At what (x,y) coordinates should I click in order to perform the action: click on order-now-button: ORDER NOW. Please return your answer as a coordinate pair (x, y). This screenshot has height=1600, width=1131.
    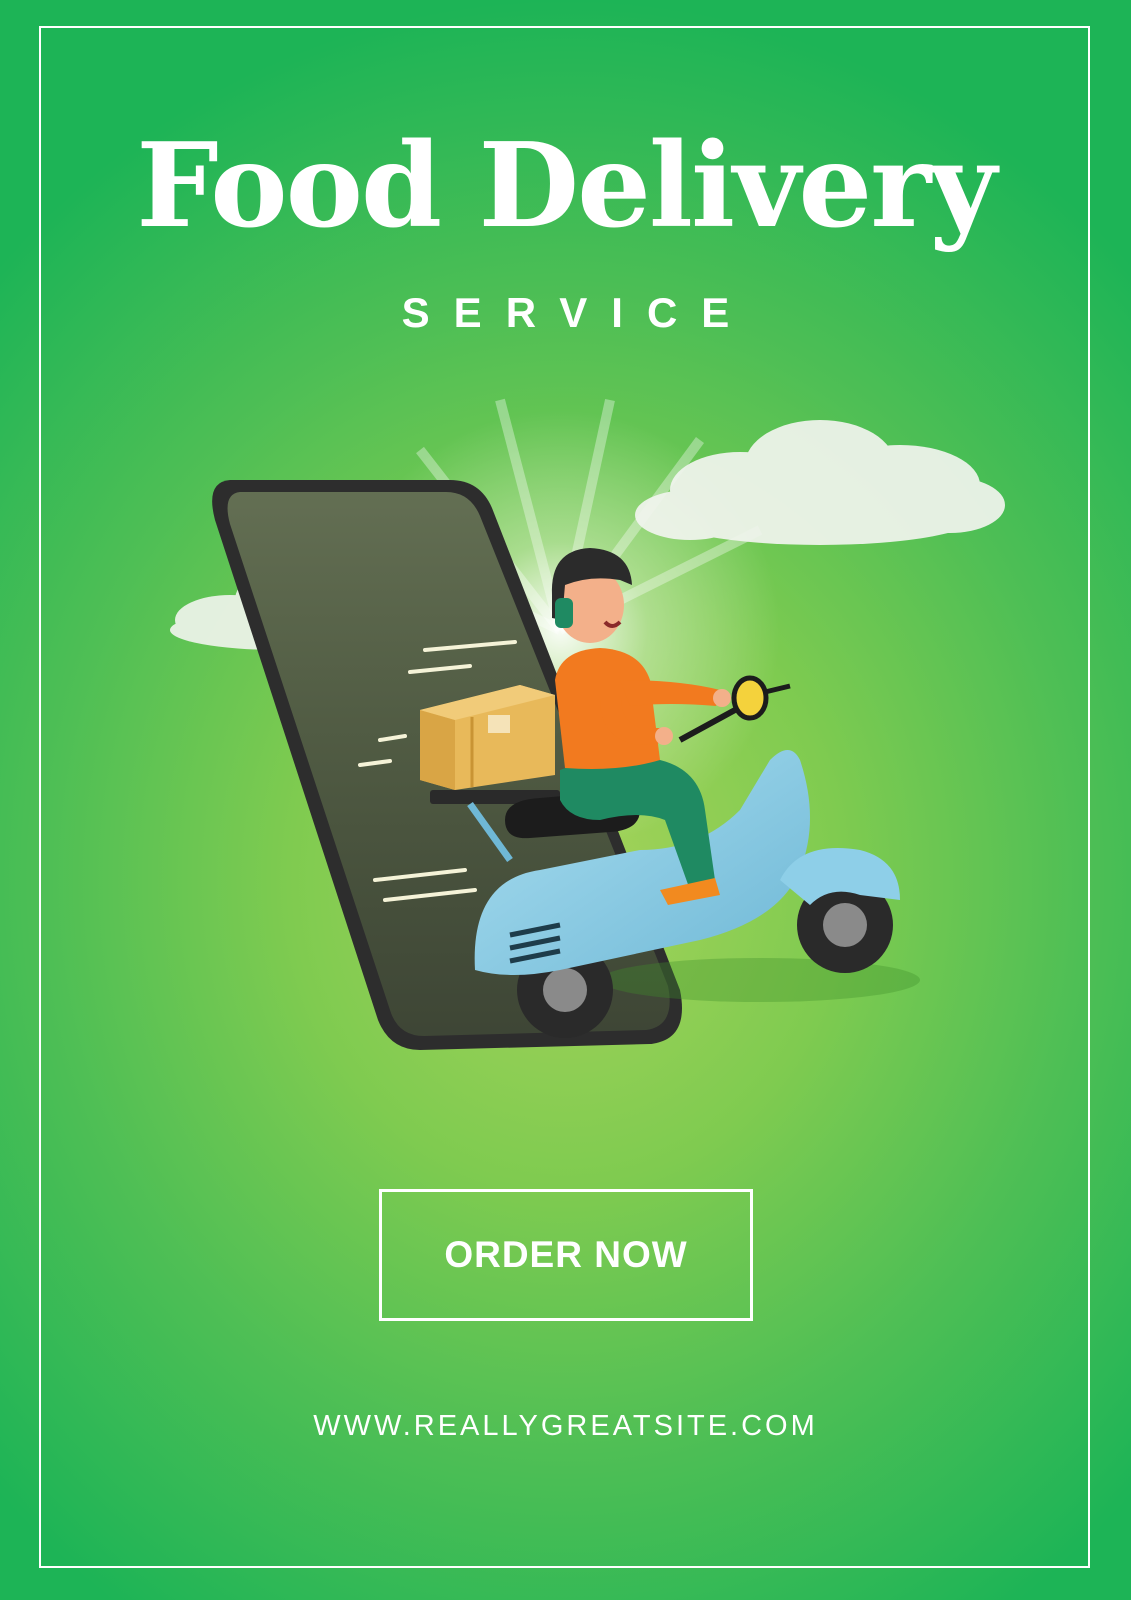
    Looking at the image, I should click on (566, 1255).